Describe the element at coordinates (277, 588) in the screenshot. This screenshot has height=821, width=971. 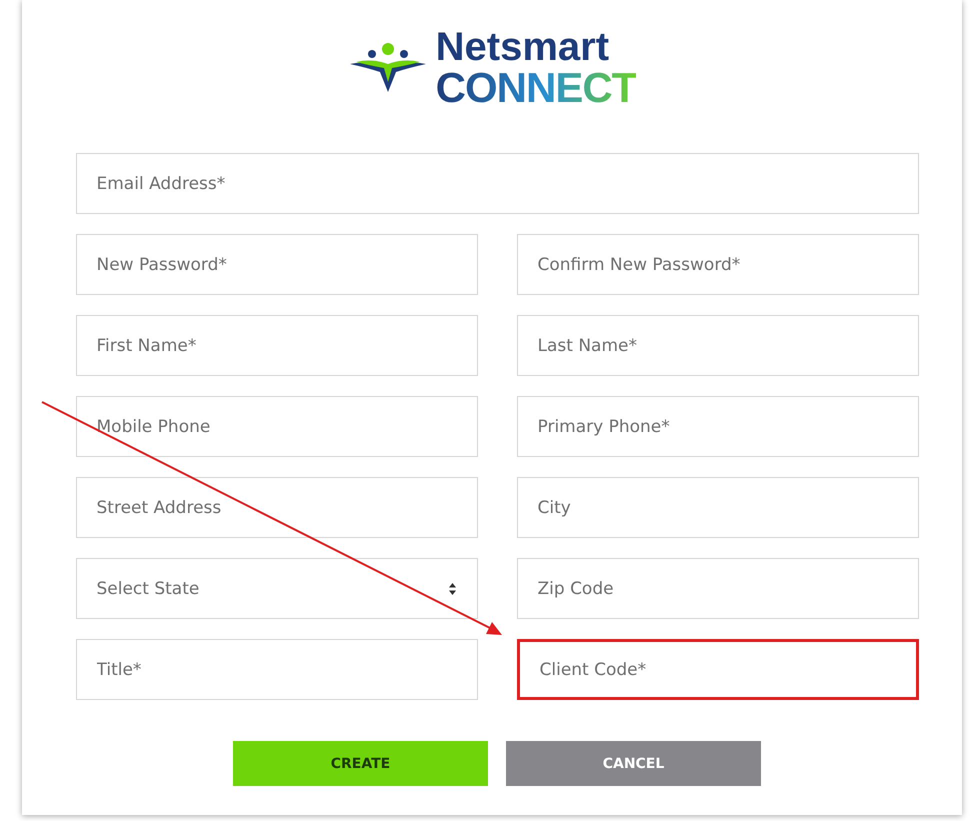
I see `state-select: Select State` at that location.